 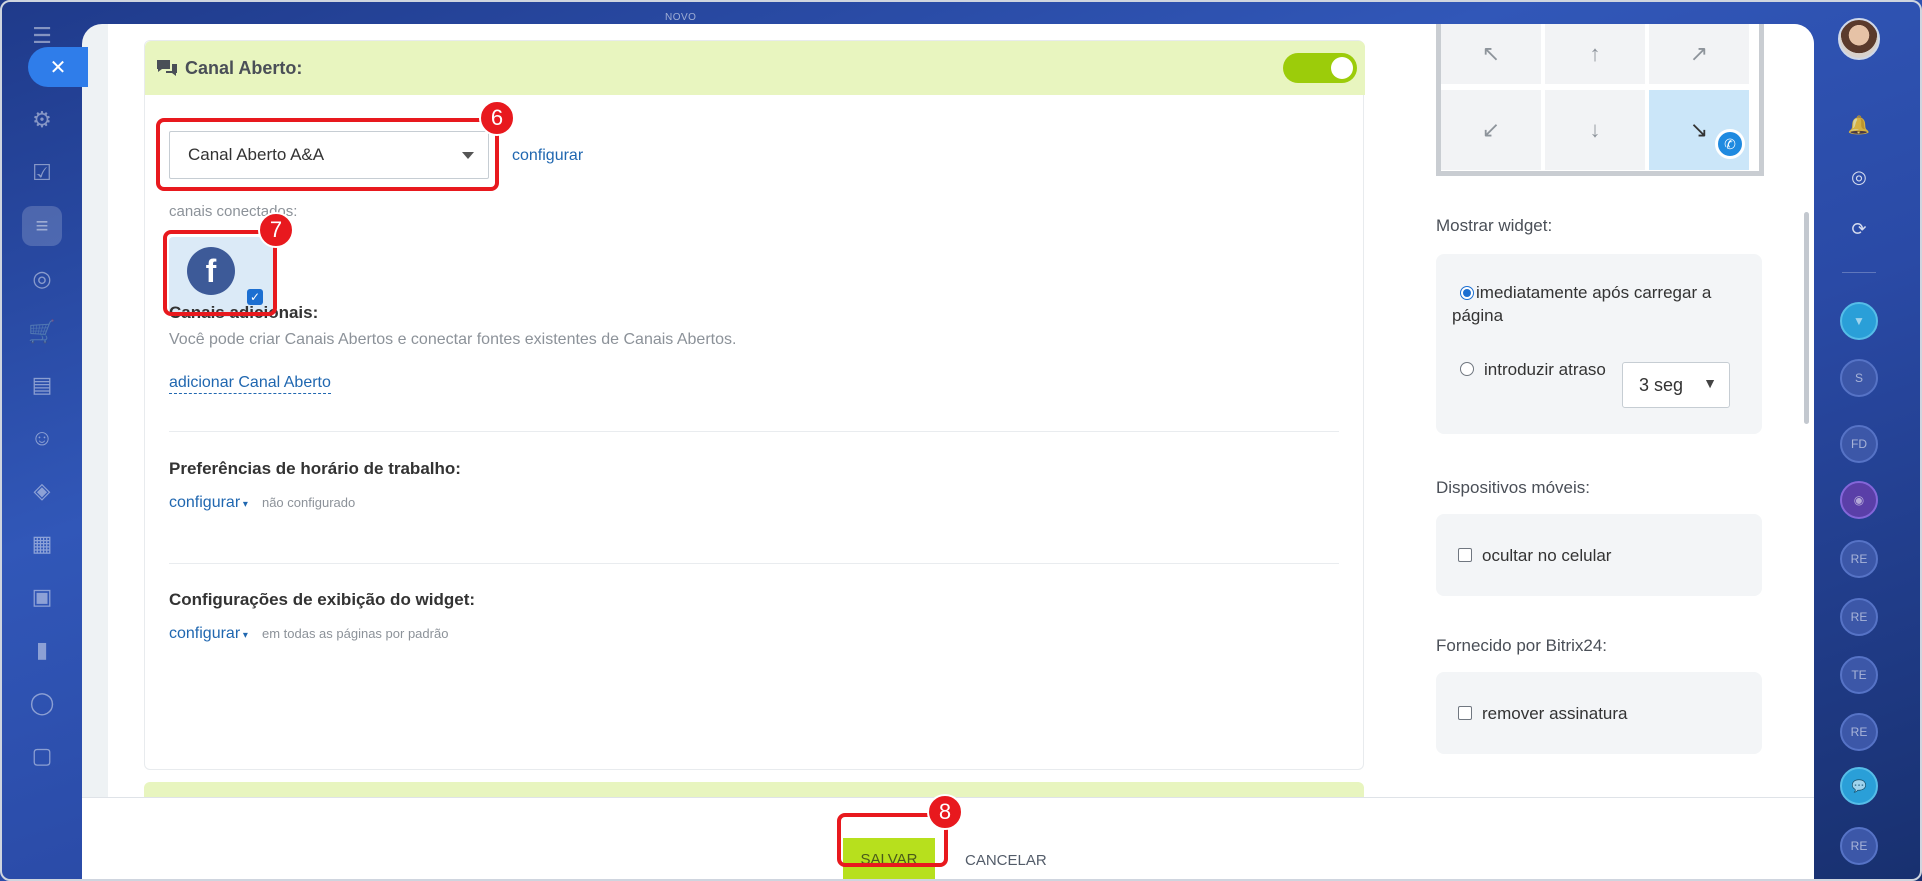 What do you see at coordinates (42, 597) in the screenshot?
I see `calendar-icon: ▣` at bounding box center [42, 597].